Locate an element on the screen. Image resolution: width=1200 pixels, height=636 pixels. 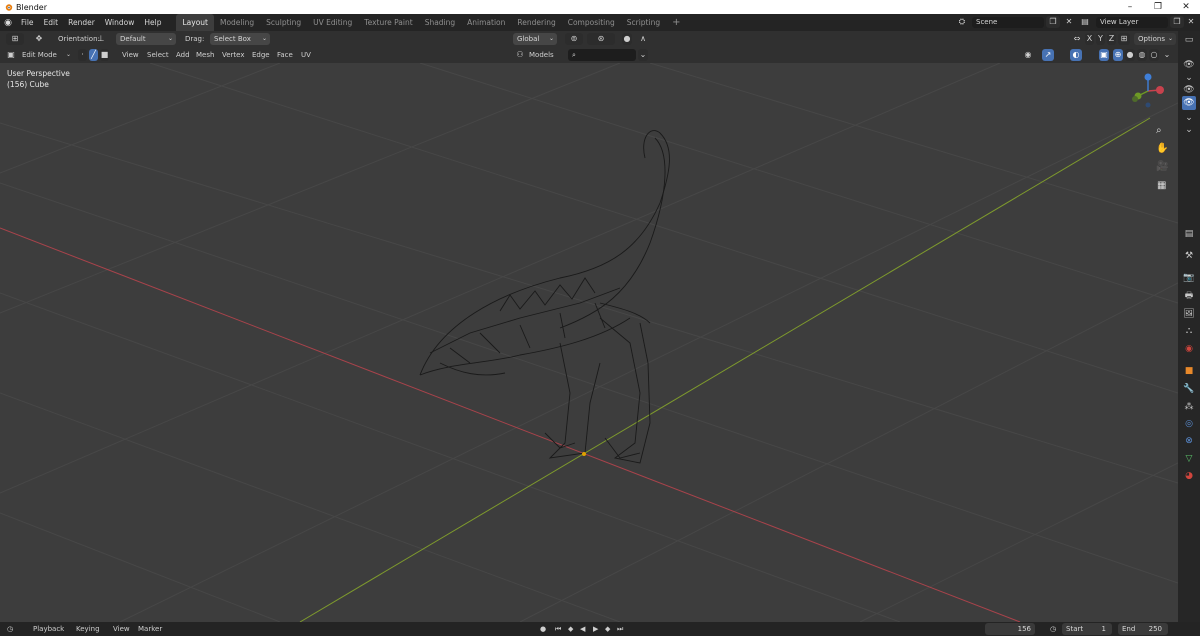
header-menu-mesh: Mesh is located at coordinates (205, 55).